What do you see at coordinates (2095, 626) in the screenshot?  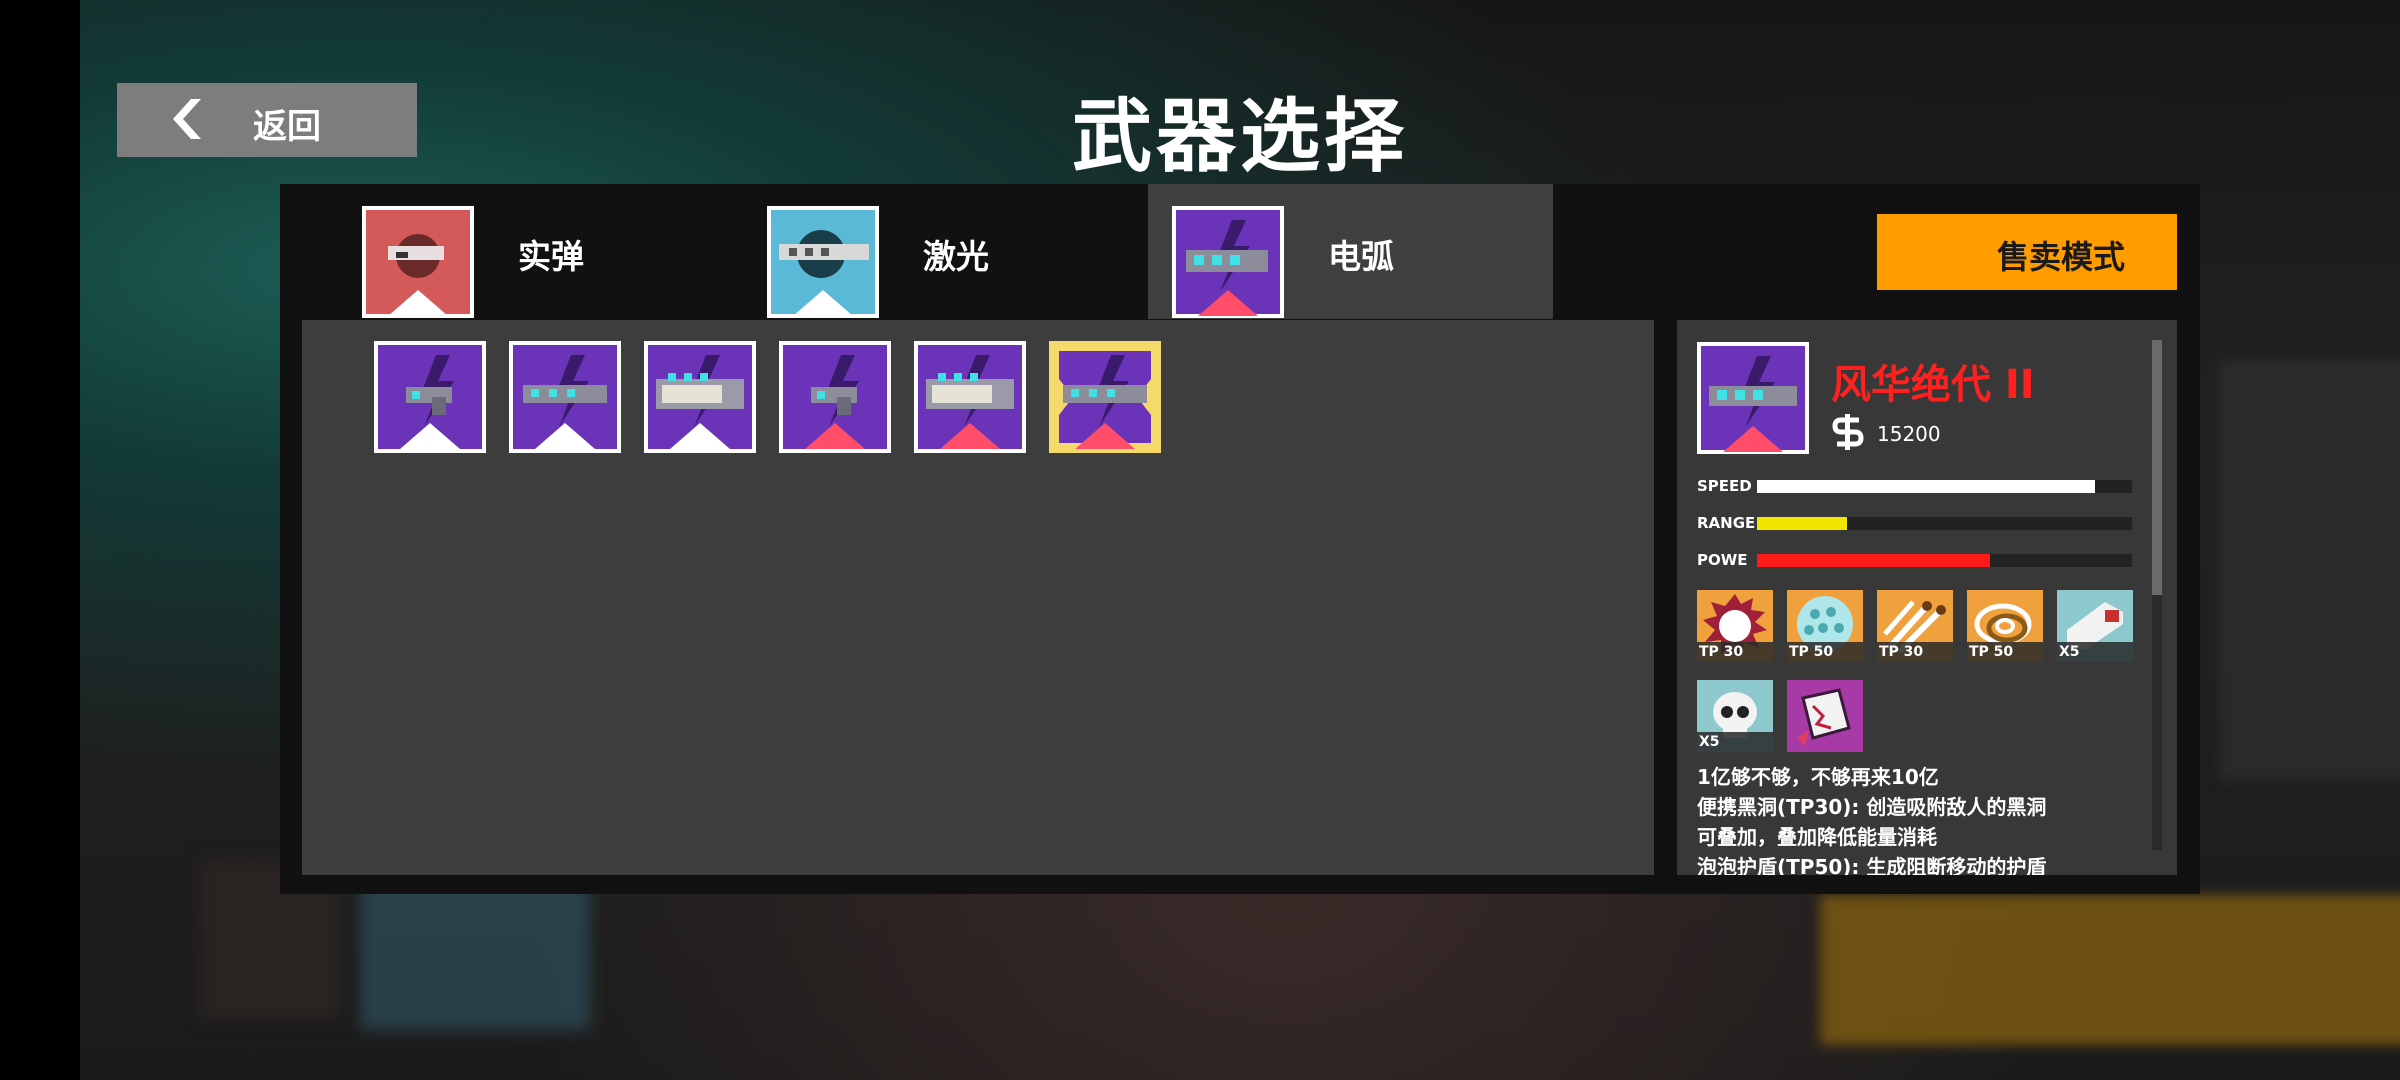 I see `skill-slot-5: X5` at bounding box center [2095, 626].